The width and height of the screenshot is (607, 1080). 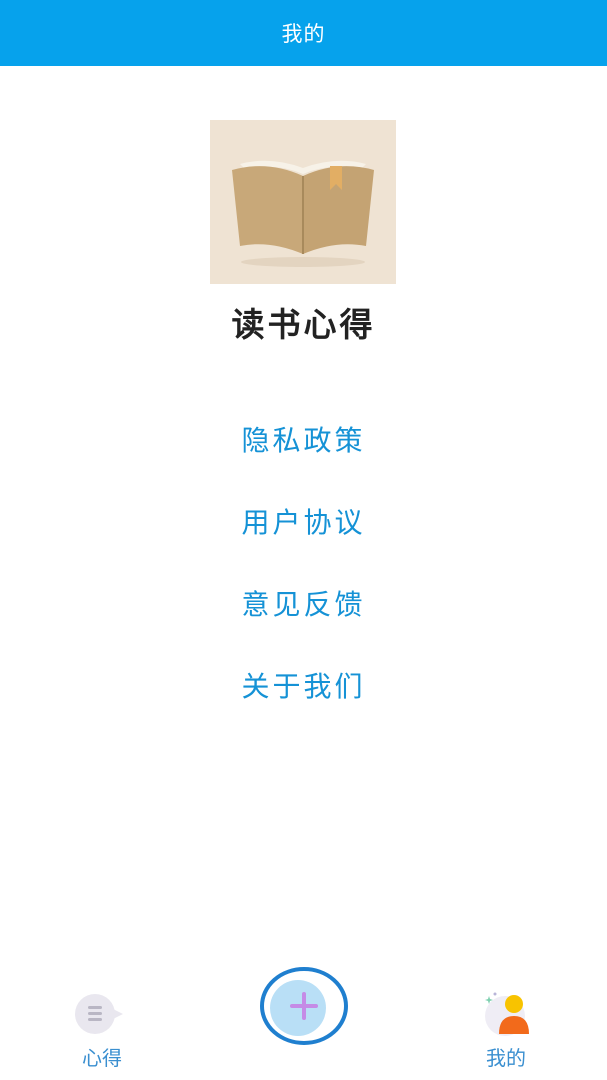 I want to click on tab-notes-label: 心得, so click(x=102, y=1058).